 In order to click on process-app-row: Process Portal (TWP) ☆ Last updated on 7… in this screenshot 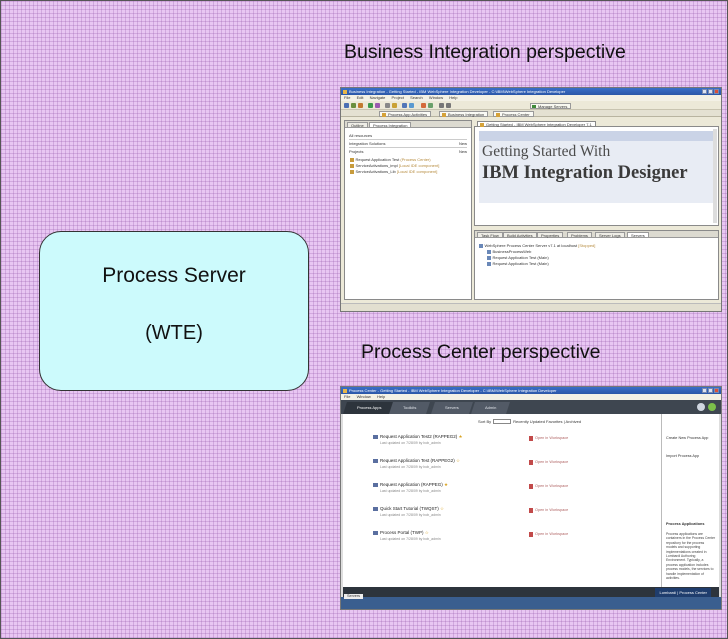, I will do `click(488, 540)`.